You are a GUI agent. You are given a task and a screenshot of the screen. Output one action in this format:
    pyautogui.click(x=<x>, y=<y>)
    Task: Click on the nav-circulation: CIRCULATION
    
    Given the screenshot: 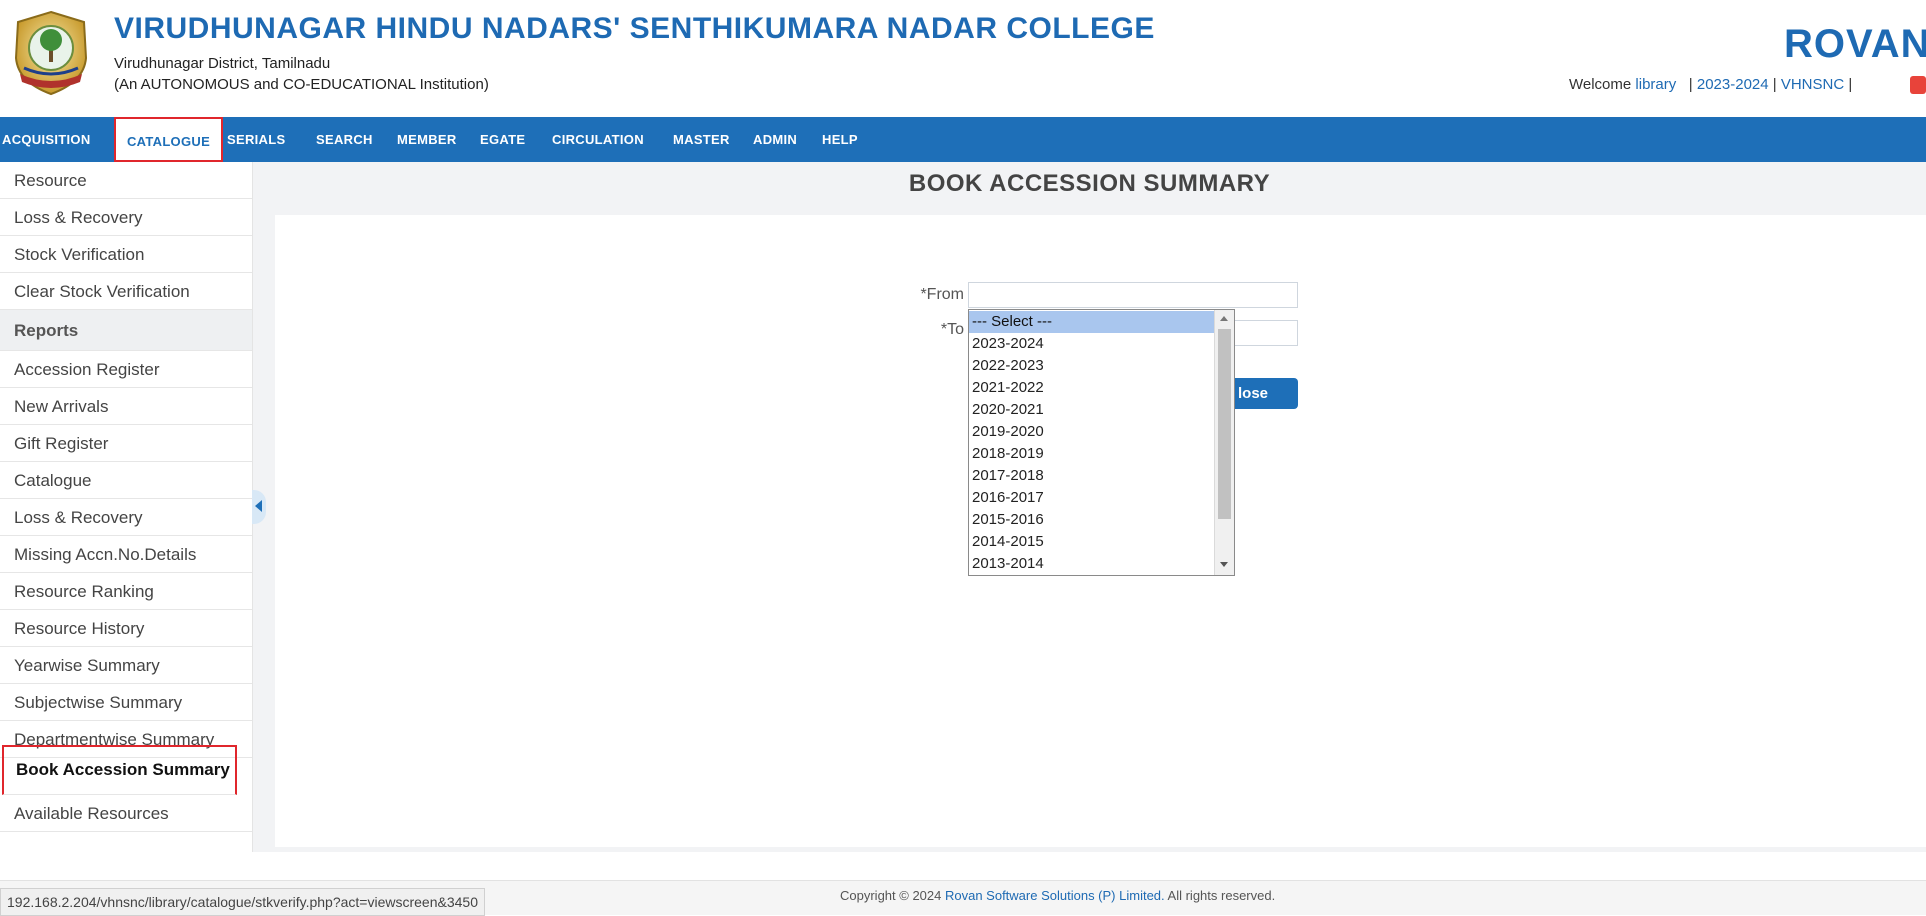 What is the action you would take?
    pyautogui.click(x=598, y=139)
    